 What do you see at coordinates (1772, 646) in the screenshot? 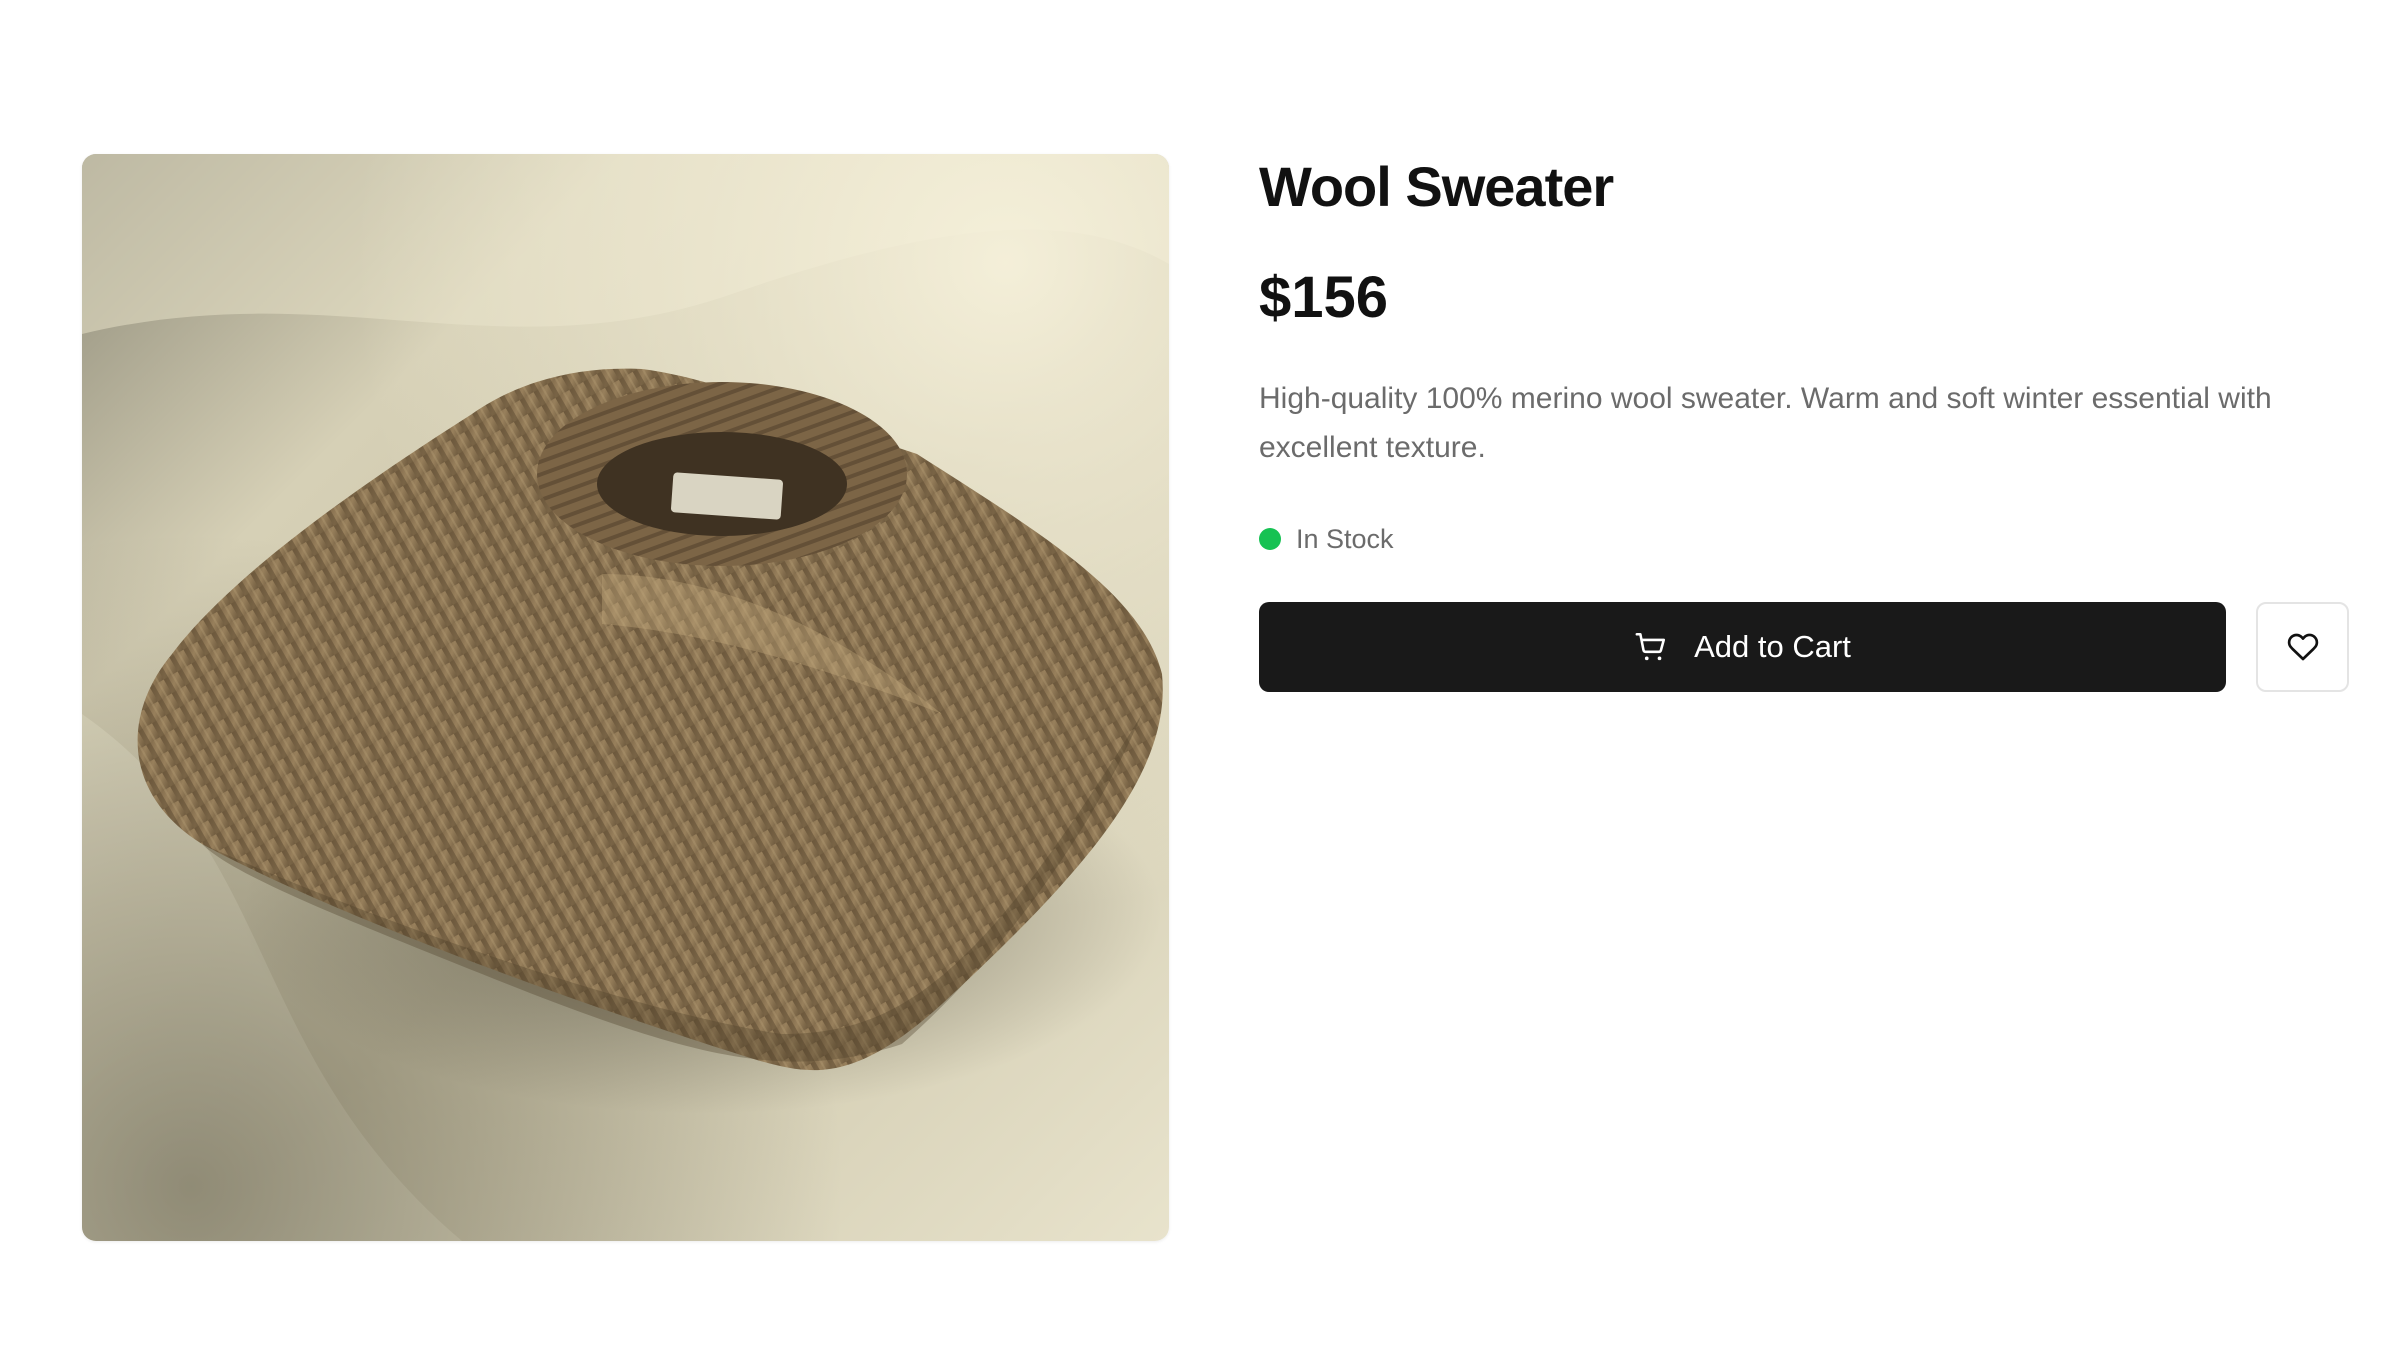
I see `add-to-cart-label: Add to Cart` at bounding box center [1772, 646].